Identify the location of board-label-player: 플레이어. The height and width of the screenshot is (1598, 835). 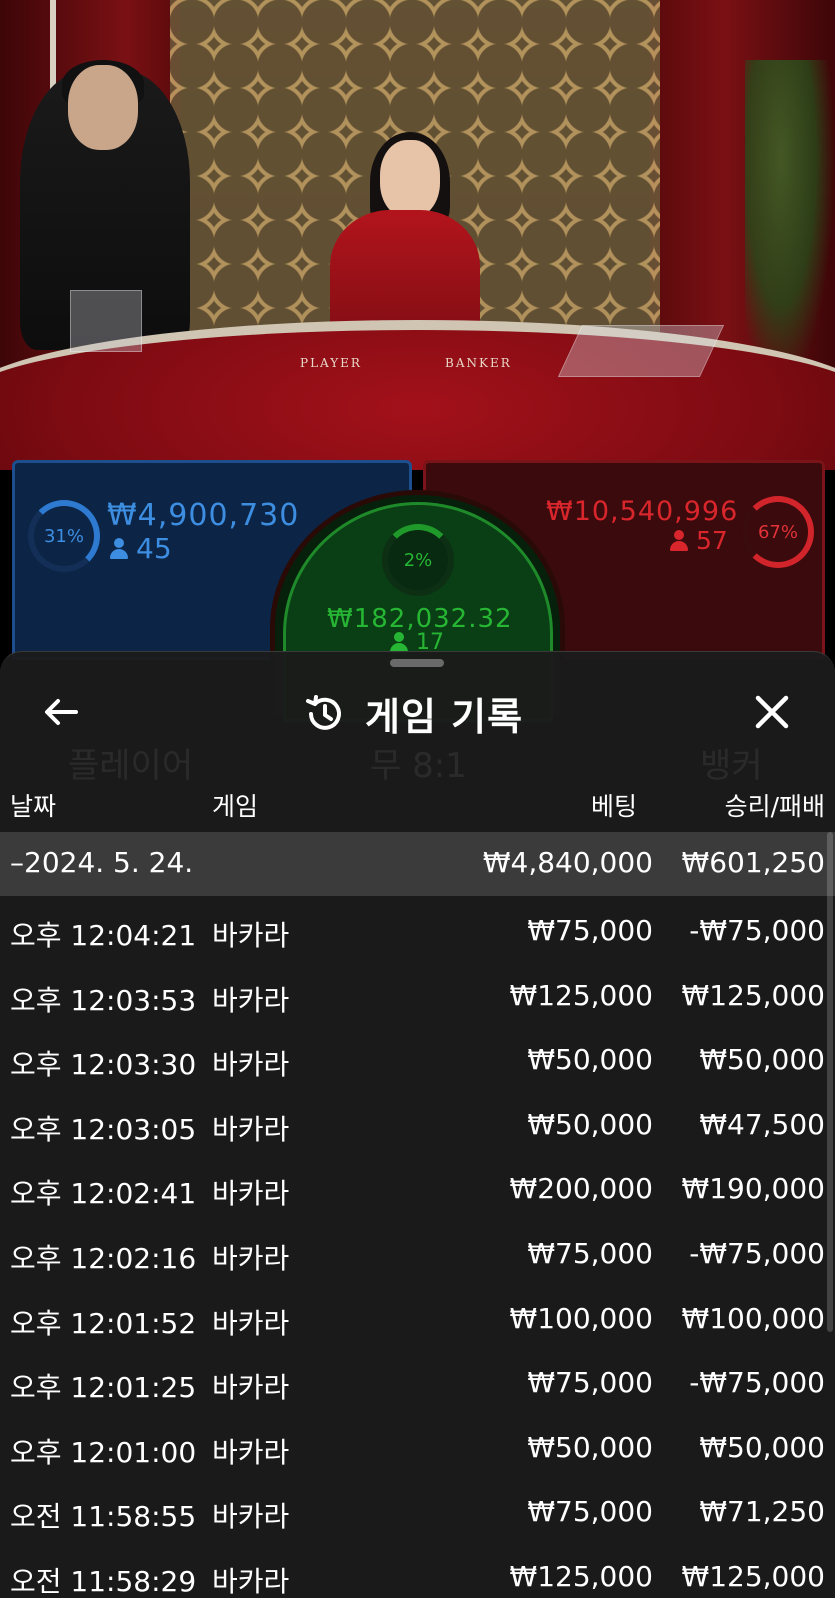
(131, 766).